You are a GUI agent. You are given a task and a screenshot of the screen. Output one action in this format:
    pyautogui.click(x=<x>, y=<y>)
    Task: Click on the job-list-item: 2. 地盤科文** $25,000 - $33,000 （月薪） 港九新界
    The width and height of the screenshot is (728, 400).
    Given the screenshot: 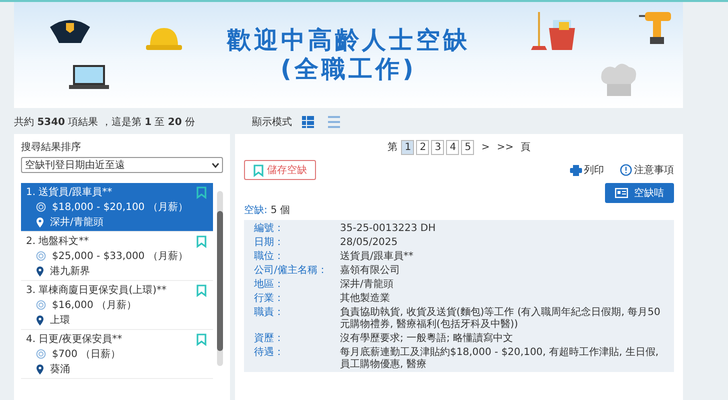 What is the action you would take?
    pyautogui.click(x=117, y=256)
    